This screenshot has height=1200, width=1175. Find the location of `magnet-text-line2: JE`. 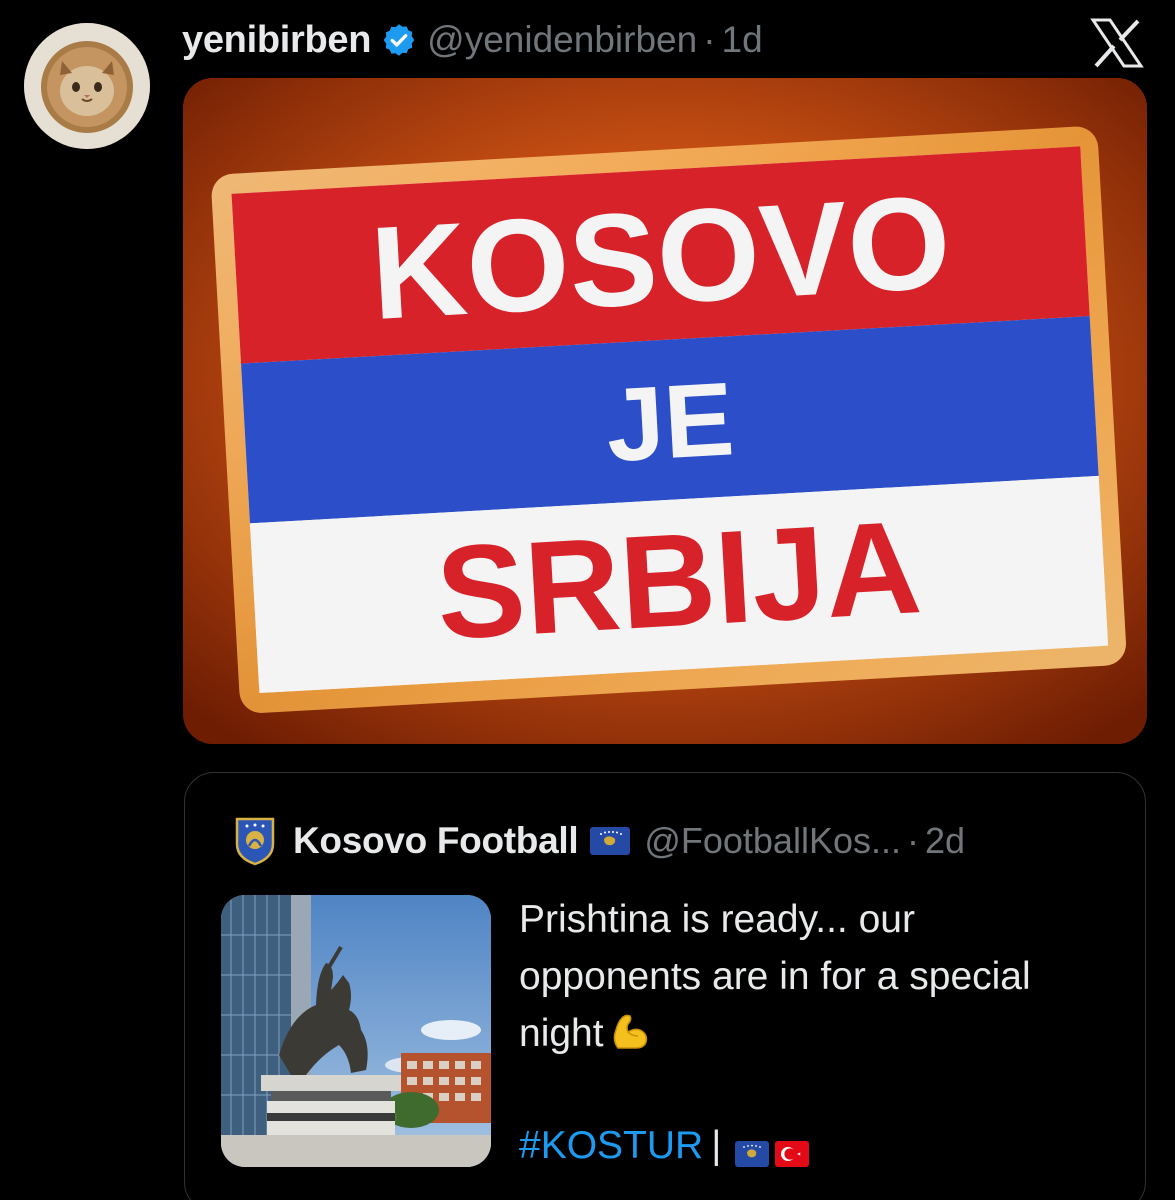

magnet-text-line2: JE is located at coordinates (669, 422).